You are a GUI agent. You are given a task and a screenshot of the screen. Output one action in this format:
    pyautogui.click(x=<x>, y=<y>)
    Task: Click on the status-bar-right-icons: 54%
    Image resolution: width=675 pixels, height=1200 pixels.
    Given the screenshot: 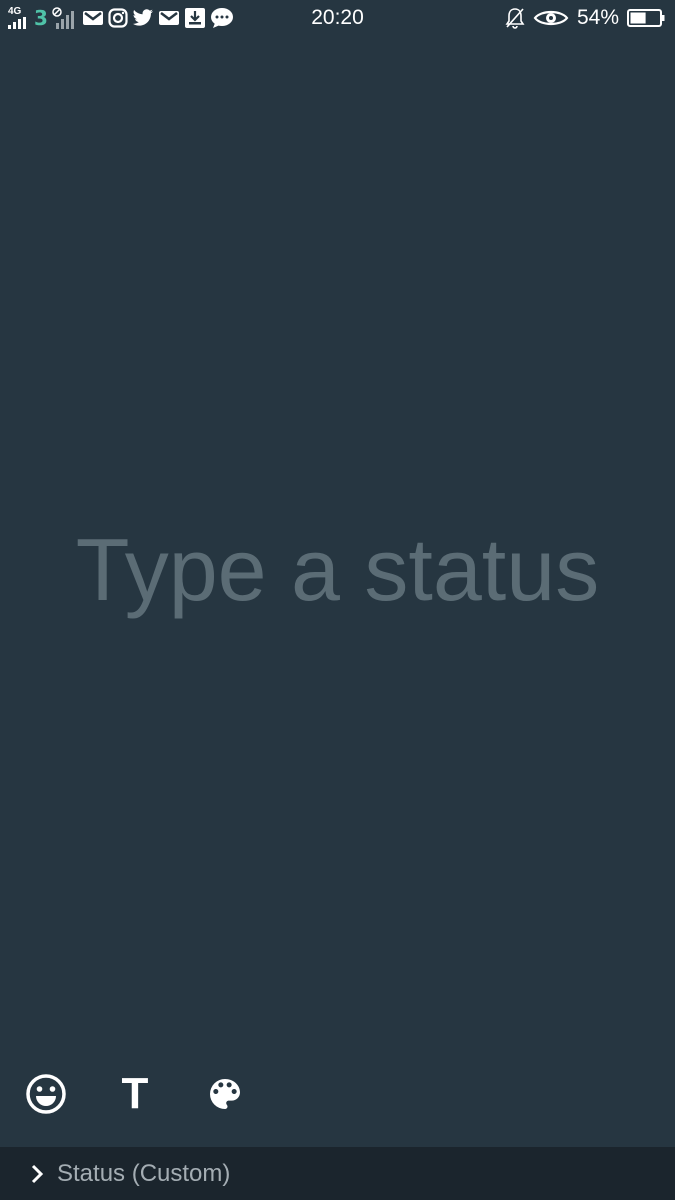 What is the action you would take?
    pyautogui.click(x=585, y=18)
    